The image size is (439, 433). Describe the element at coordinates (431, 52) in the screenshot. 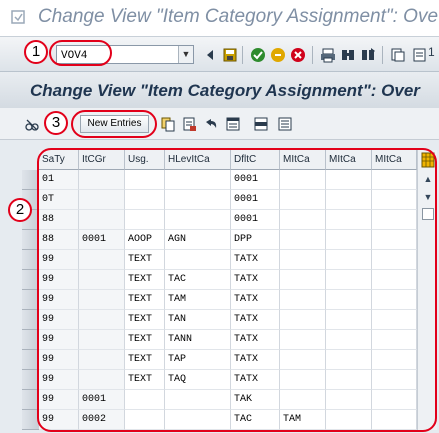

I see `toolbar-overflow-text: 1` at that location.